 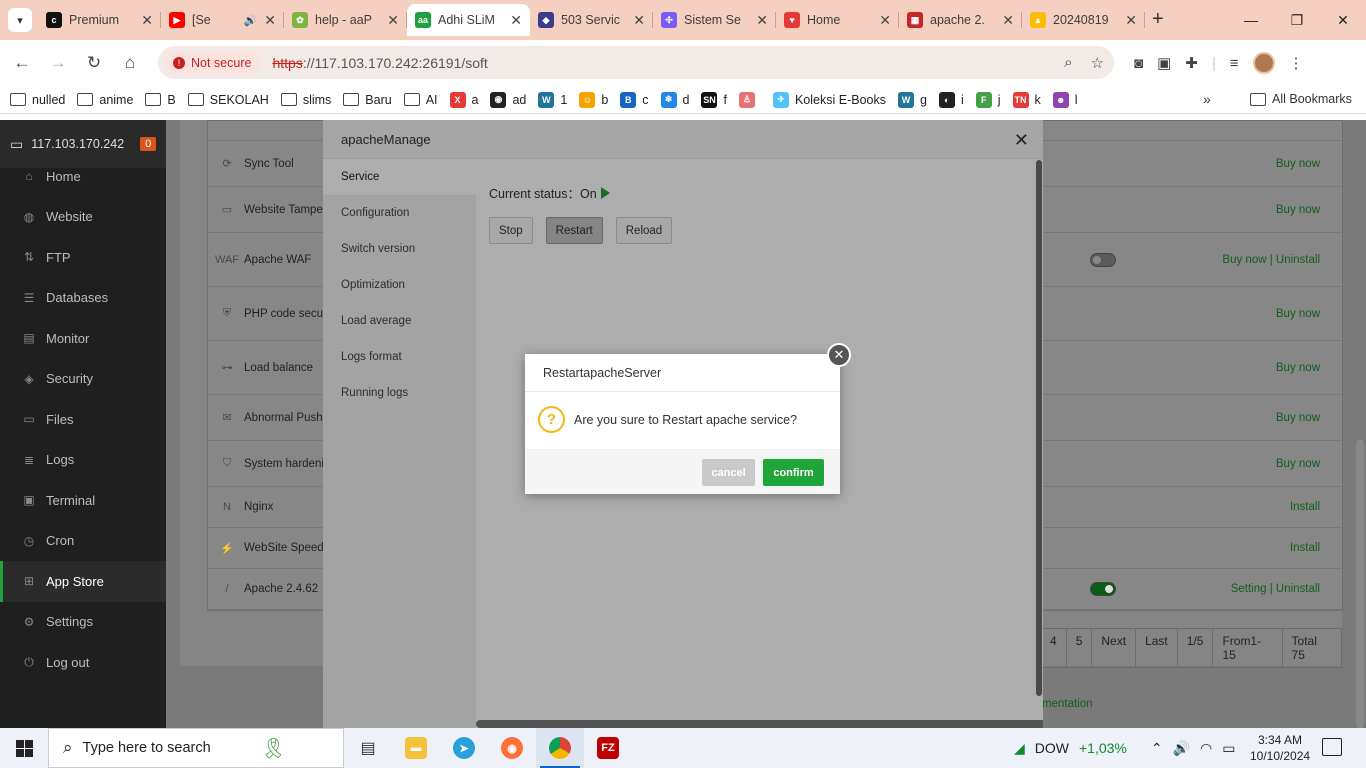 What do you see at coordinates (37, 100) in the screenshot?
I see `bookmark-item: nulled` at bounding box center [37, 100].